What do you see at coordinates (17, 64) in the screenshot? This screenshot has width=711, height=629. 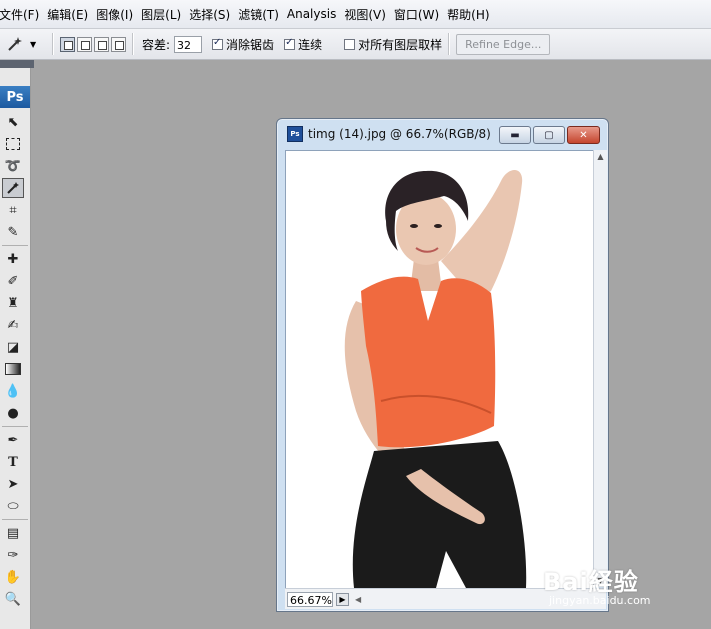 I see `toolbox-header` at bounding box center [17, 64].